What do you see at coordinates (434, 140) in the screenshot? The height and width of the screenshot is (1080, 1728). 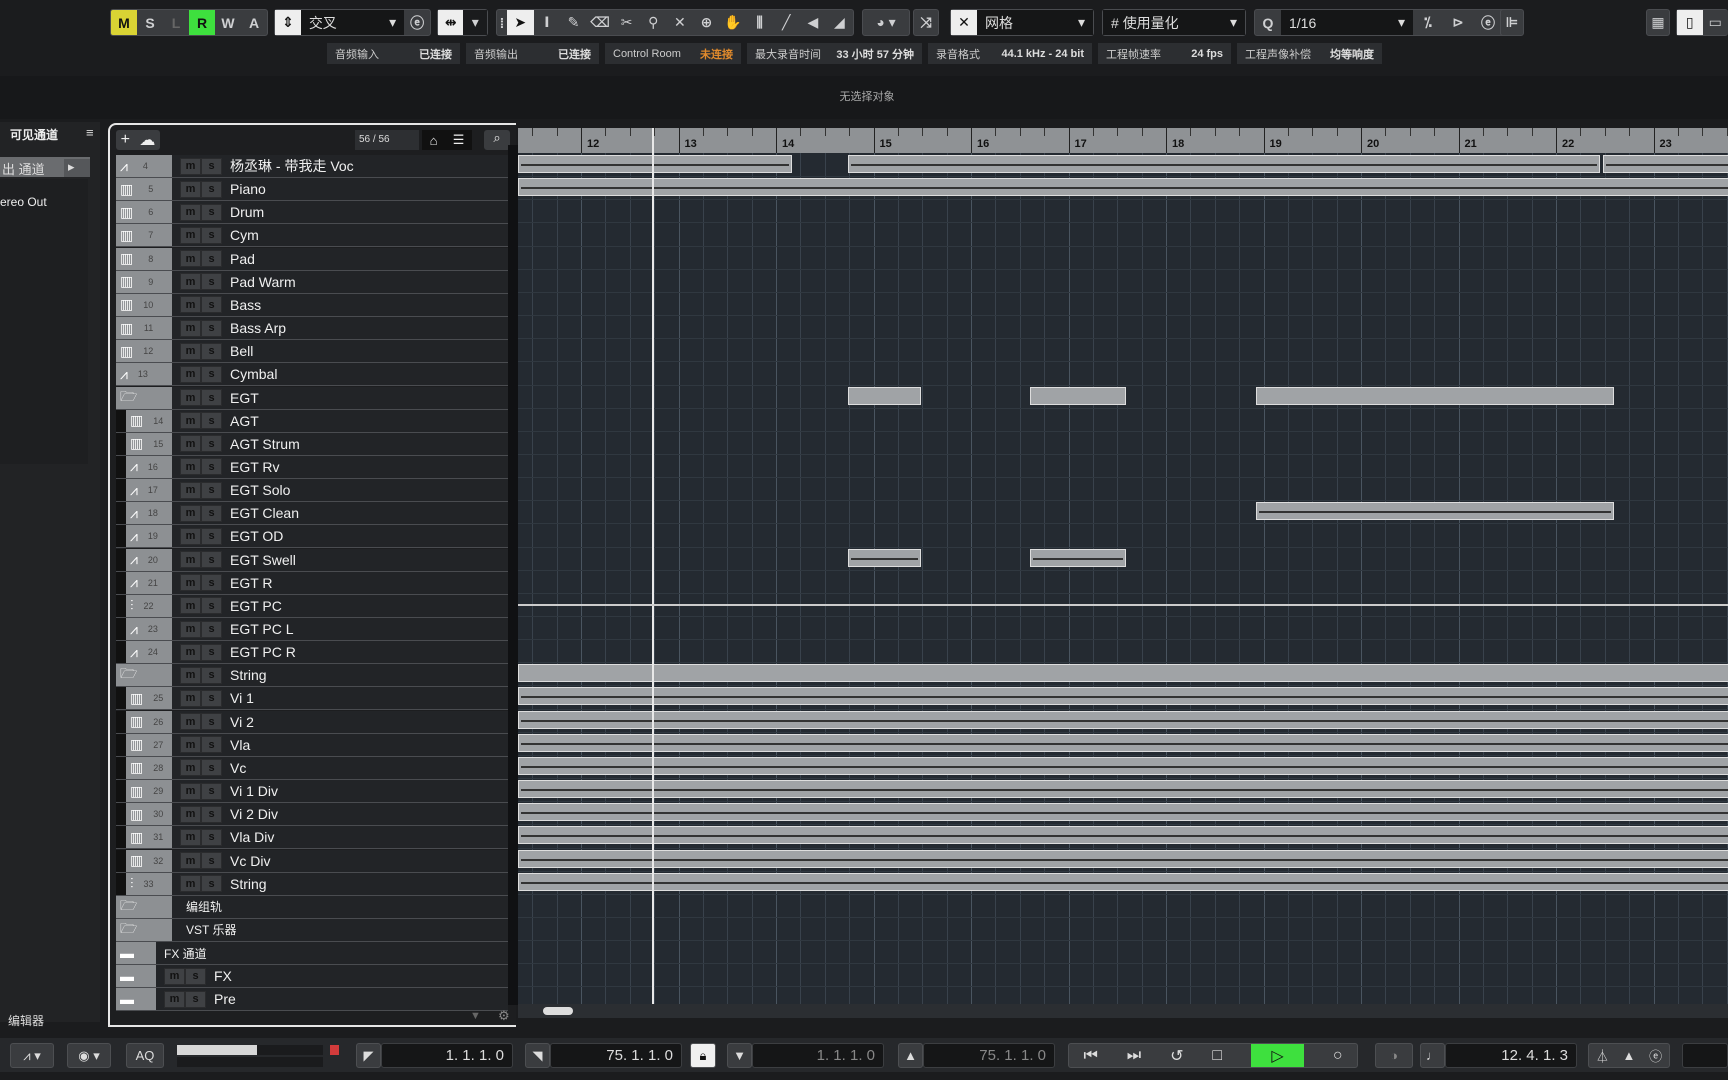 I see `visibility-agent-icon: ⌂` at bounding box center [434, 140].